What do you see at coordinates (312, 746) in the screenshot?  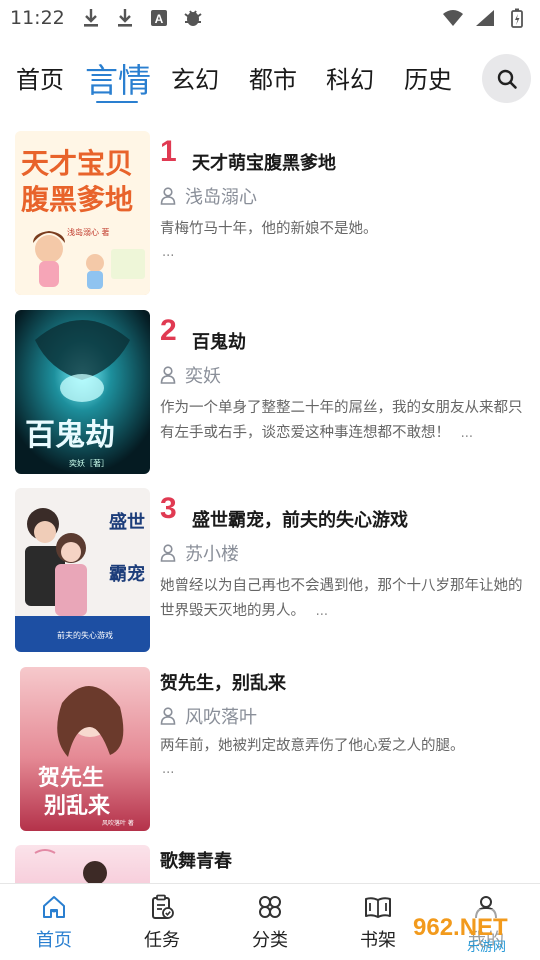 I see `book-description-text: 两年前，她被判定故意弄伤了他心爱之人的腿。` at bounding box center [312, 746].